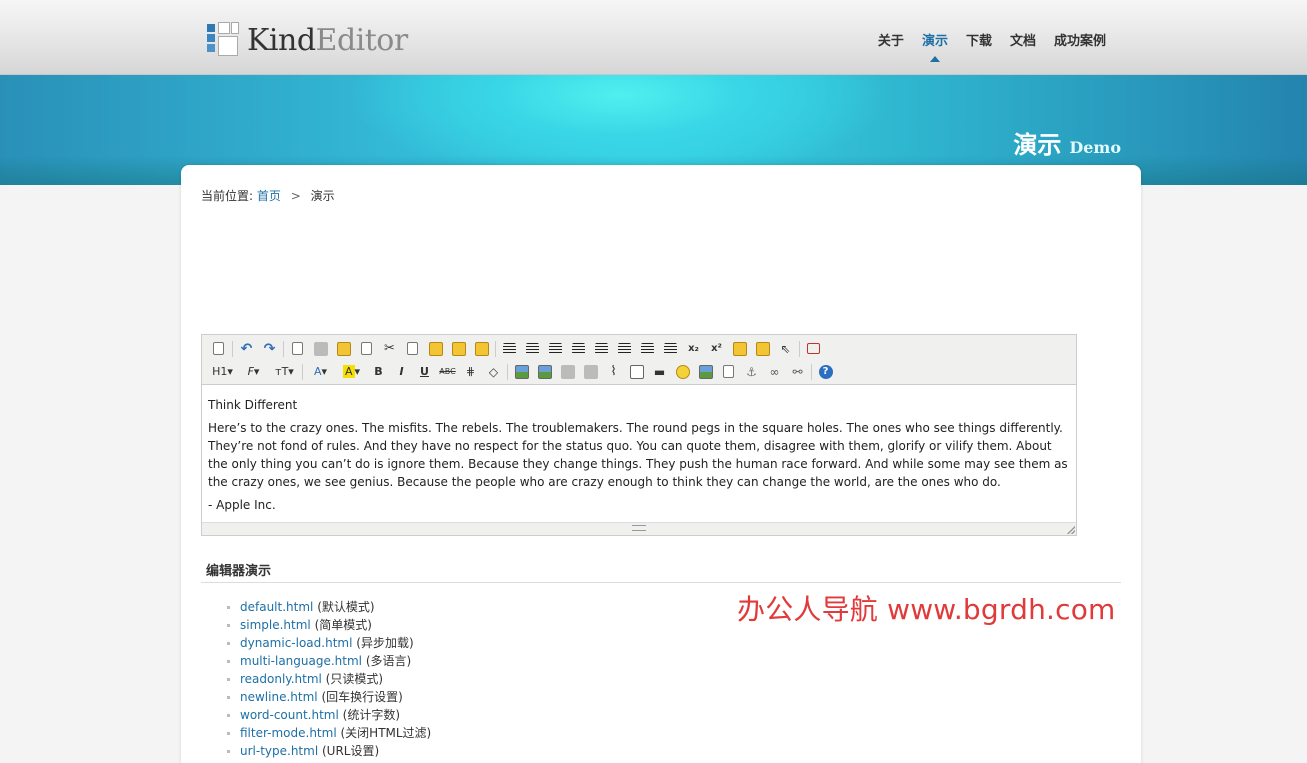 Image resolution: width=1307 pixels, height=763 pixels. Describe the element at coordinates (716, 348) in the screenshot. I see `superscript-icon: x²` at that location.